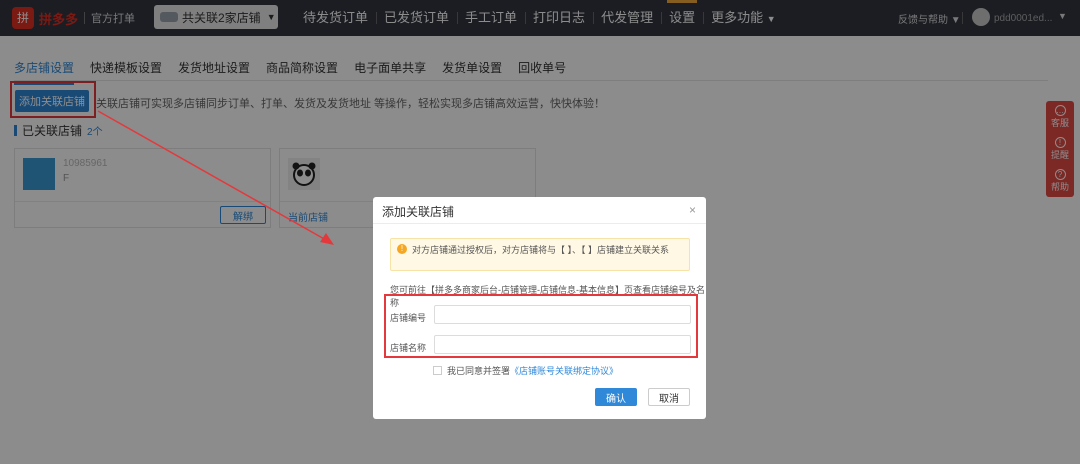 This screenshot has width=1080, height=464. I want to click on cancel-button: 取消, so click(669, 397).